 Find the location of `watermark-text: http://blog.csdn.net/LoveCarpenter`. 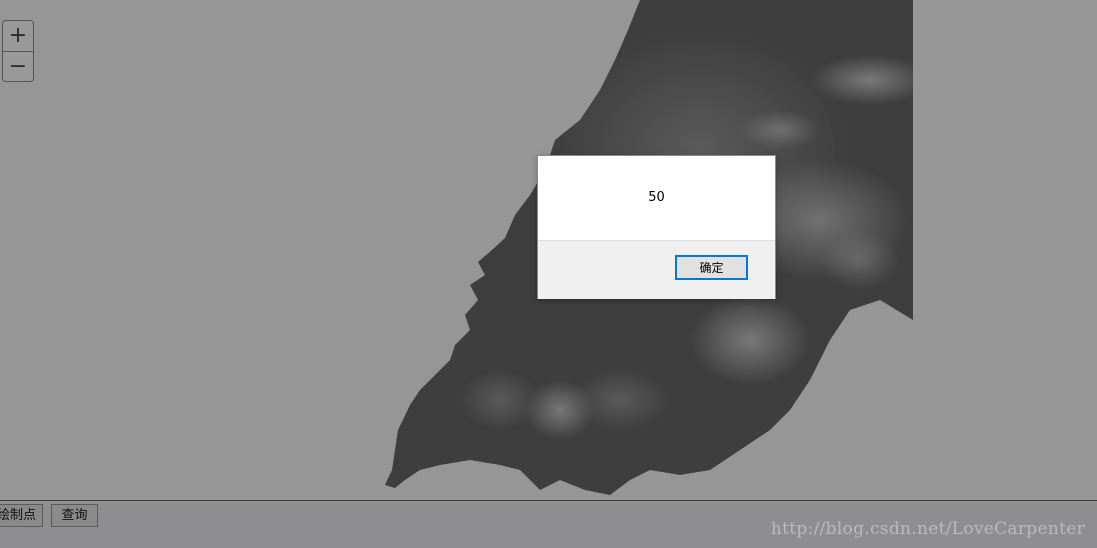

watermark-text: http://blog.csdn.net/LoveCarpenter is located at coordinates (927, 529).